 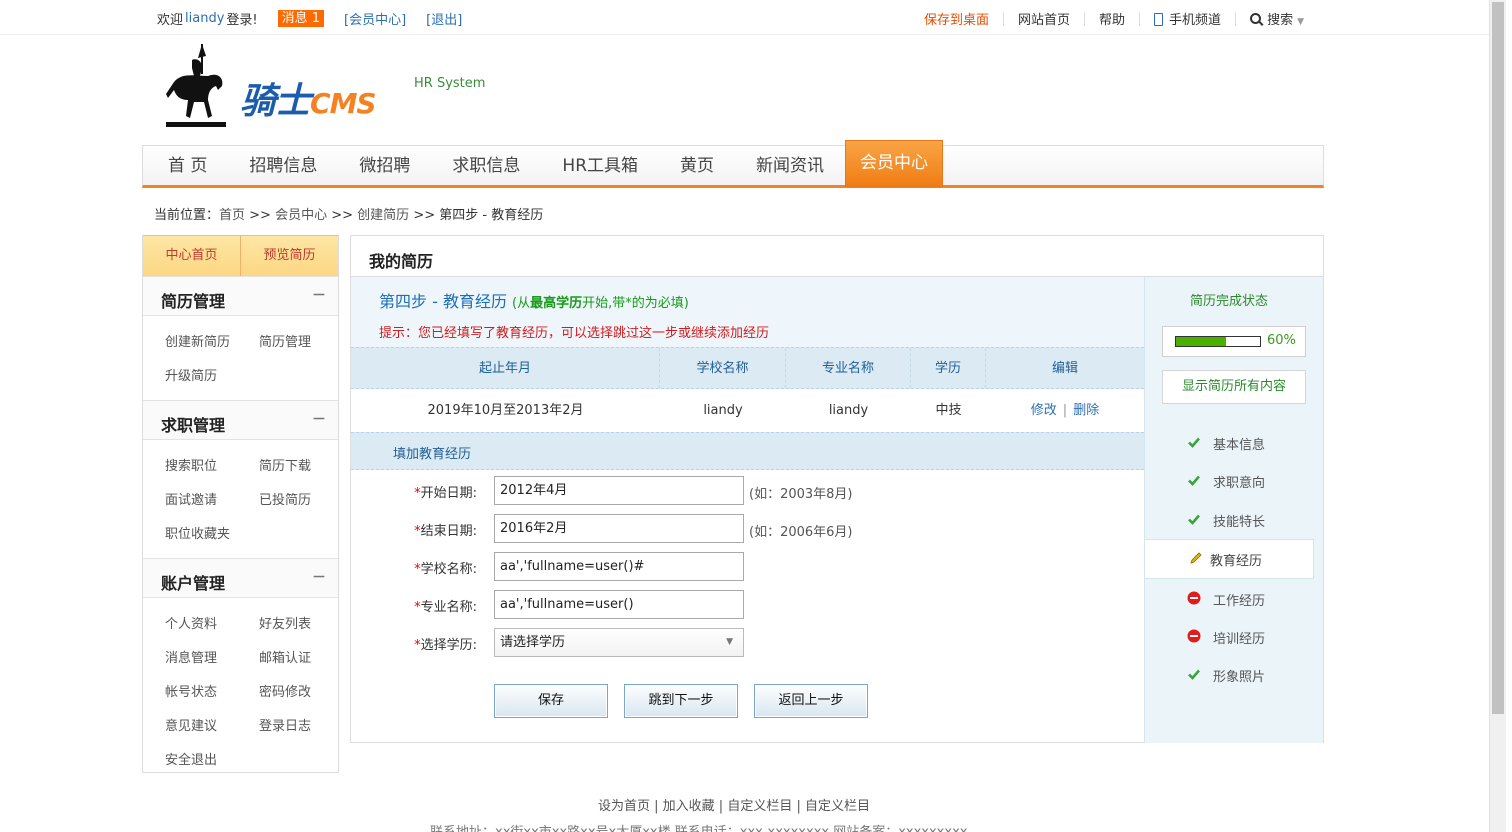 I want to click on breadcrumb-create-resume: 创建简历, so click(x=383, y=215).